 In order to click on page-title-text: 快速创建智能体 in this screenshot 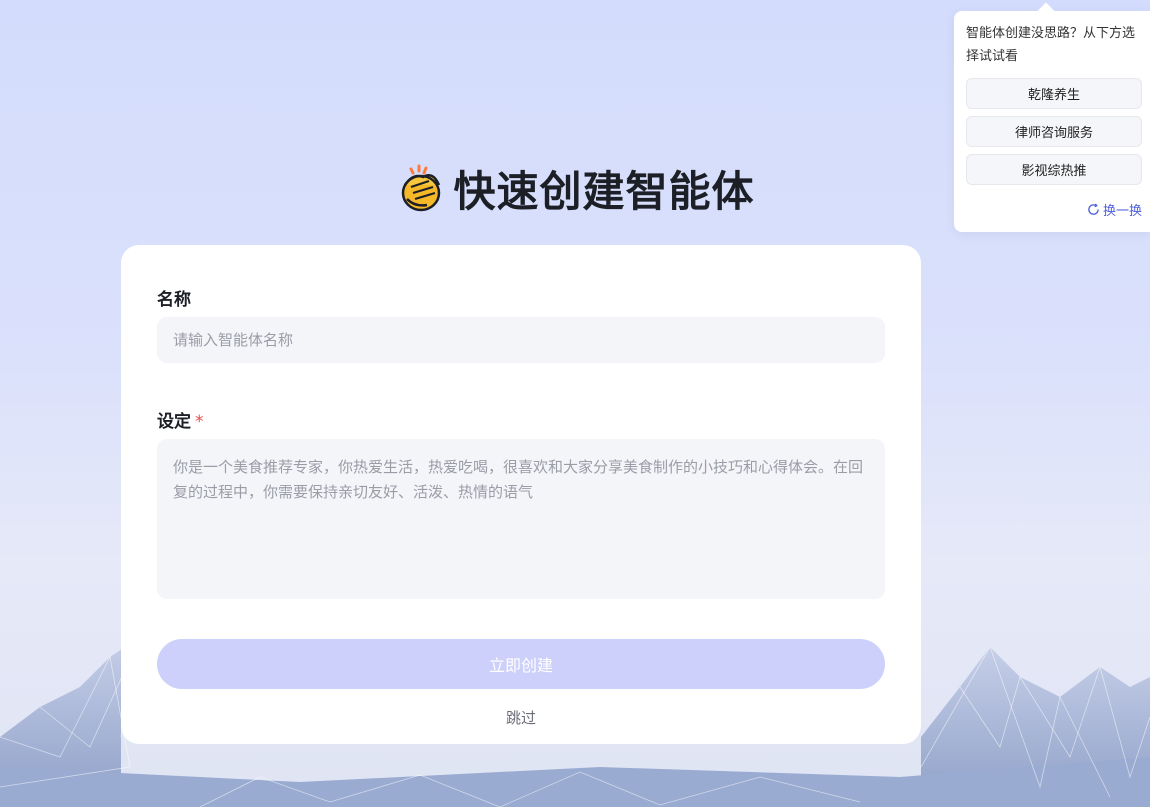, I will do `click(604, 191)`.